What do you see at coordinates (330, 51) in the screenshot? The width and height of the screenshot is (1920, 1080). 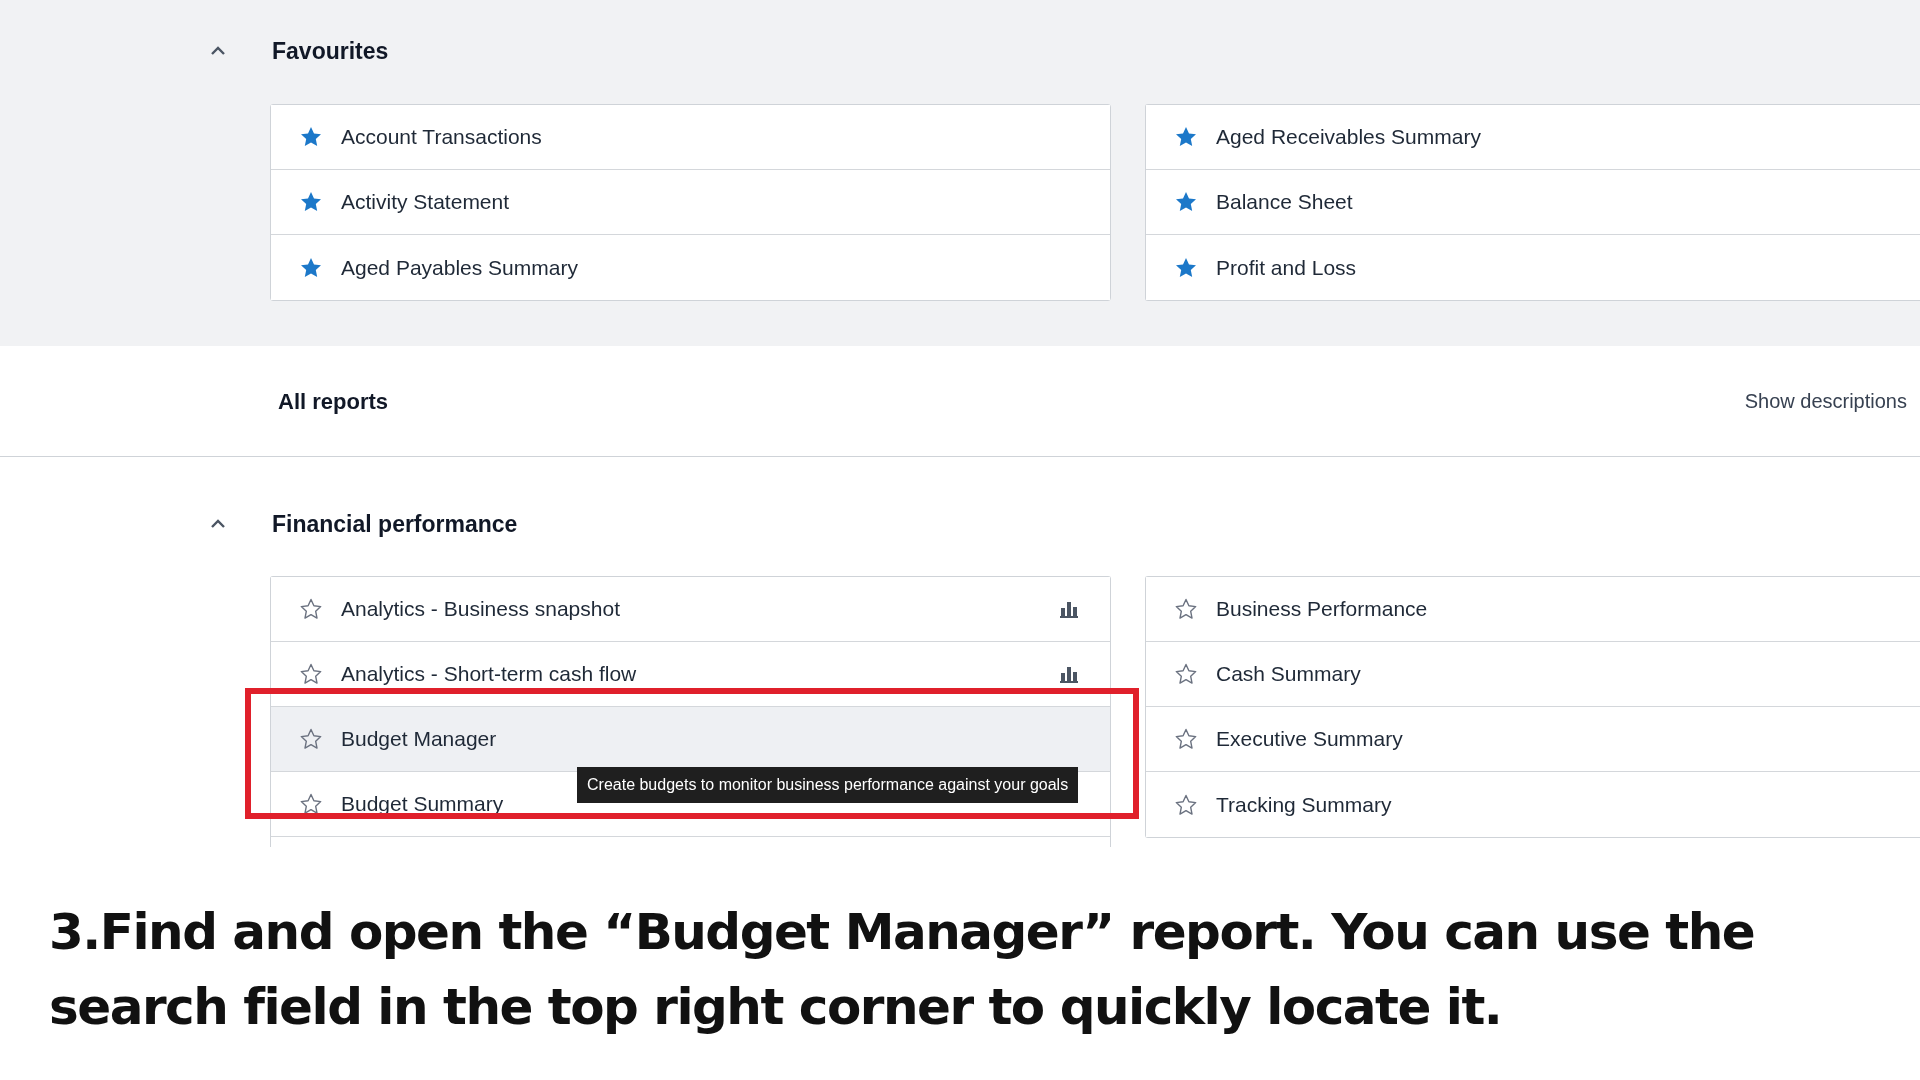 I see `section-title: Favourites` at bounding box center [330, 51].